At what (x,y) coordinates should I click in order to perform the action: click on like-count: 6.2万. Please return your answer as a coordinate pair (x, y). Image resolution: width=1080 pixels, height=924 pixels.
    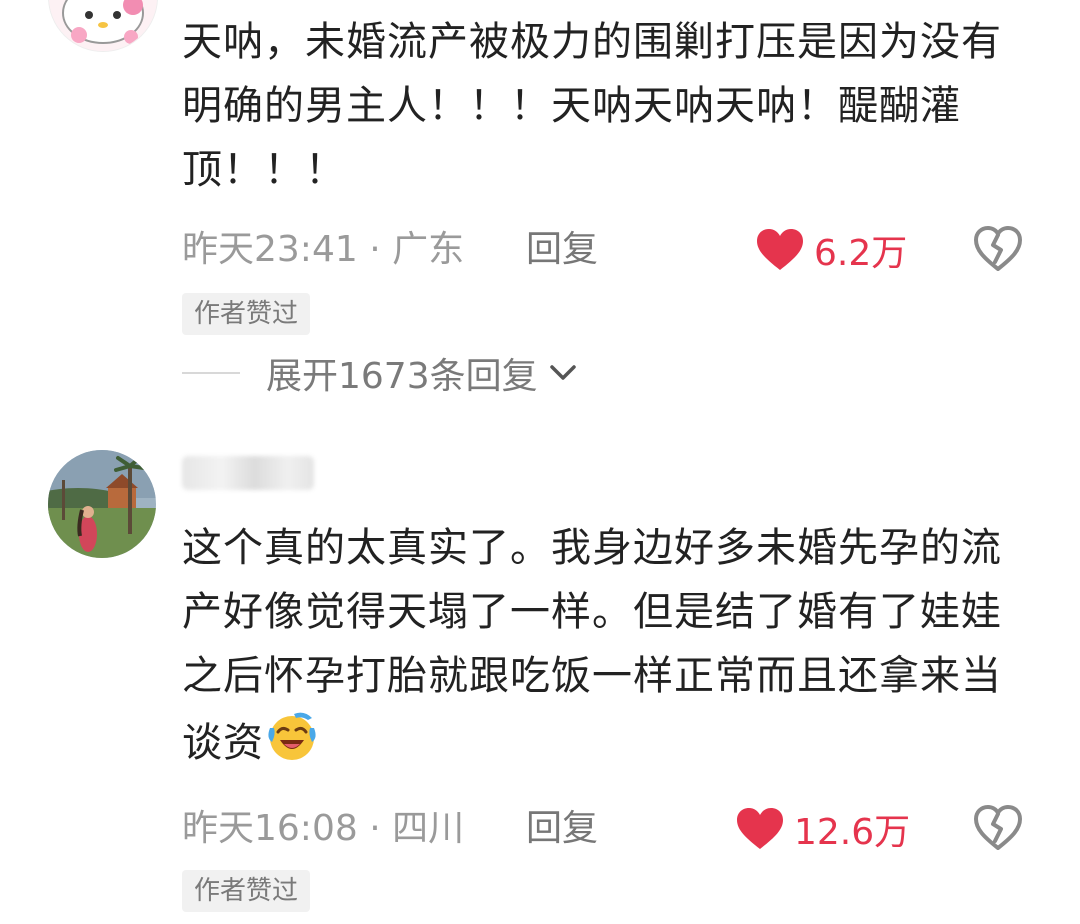
    Looking at the image, I should click on (861, 253).